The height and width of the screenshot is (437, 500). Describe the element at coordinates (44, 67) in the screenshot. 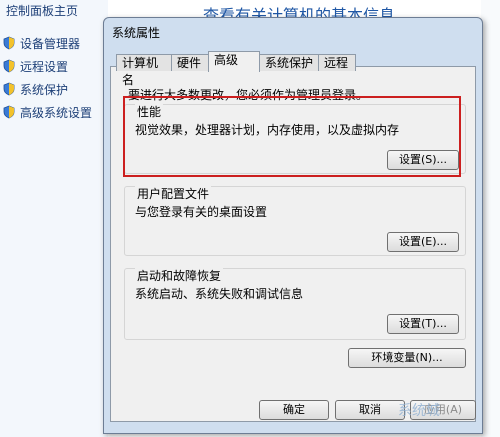

I see `sidebar-link-label: 远程设置` at that location.